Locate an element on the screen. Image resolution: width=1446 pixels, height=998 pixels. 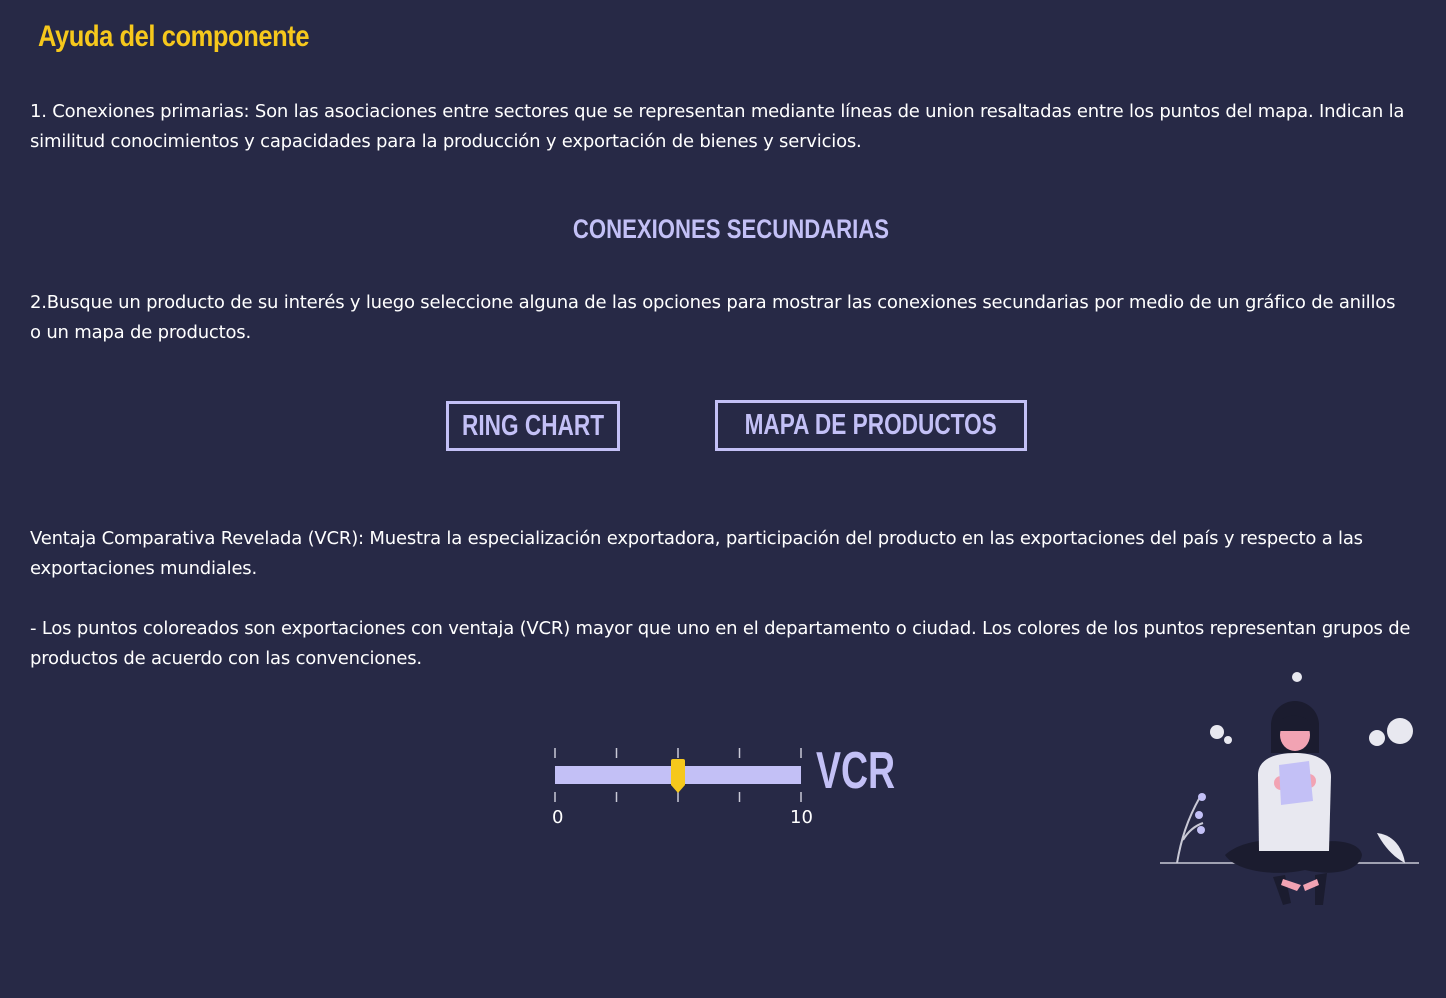
vcr-min-label: 0 is located at coordinates (558, 817).